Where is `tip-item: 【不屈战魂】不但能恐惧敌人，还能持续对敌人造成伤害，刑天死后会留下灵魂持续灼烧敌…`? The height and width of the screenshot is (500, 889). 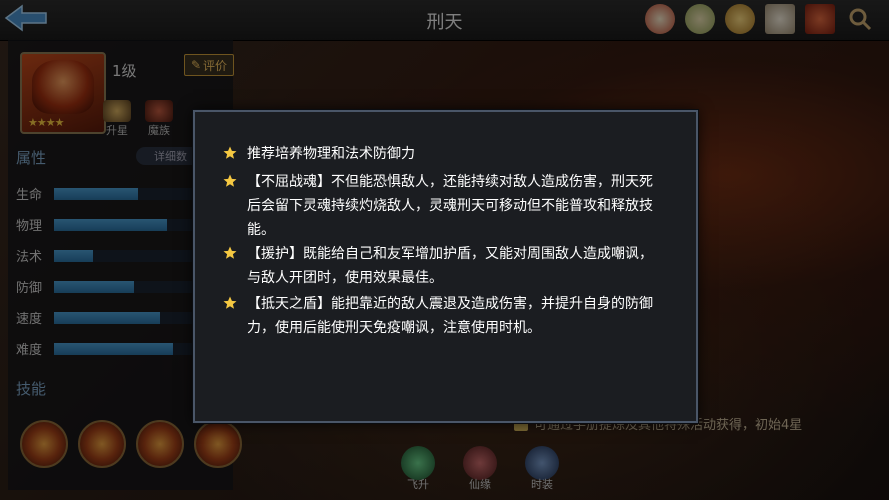
tip-item: 【不屈战魂】不但能恐惧敌人，还能持续对敌人造成伤害，刑天死后会留下灵魂持续灼烧敌… is located at coordinates (438, 206).